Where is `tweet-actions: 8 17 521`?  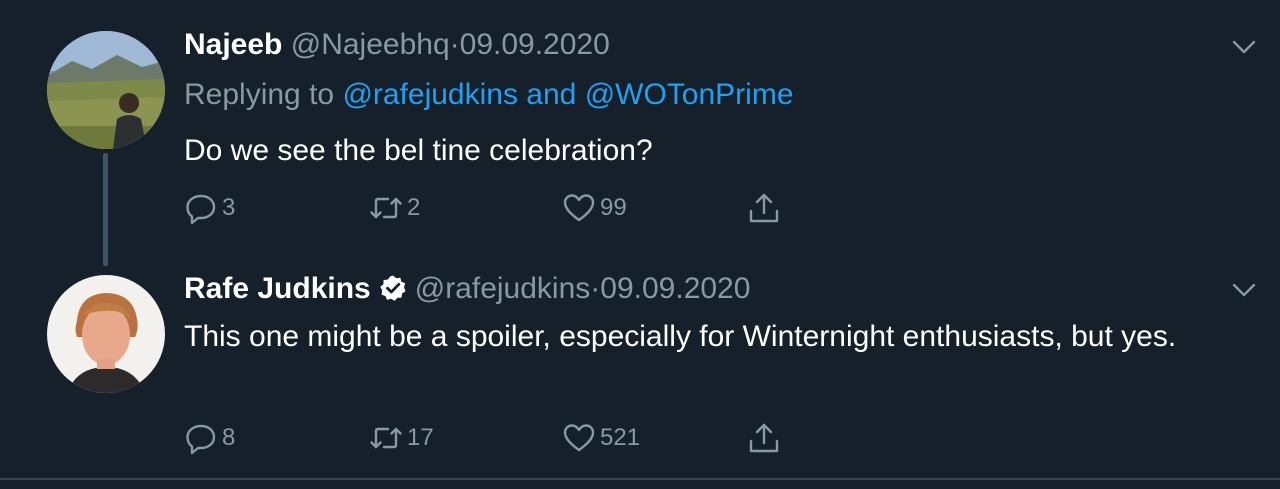 tweet-actions: 8 17 521 is located at coordinates (494, 438).